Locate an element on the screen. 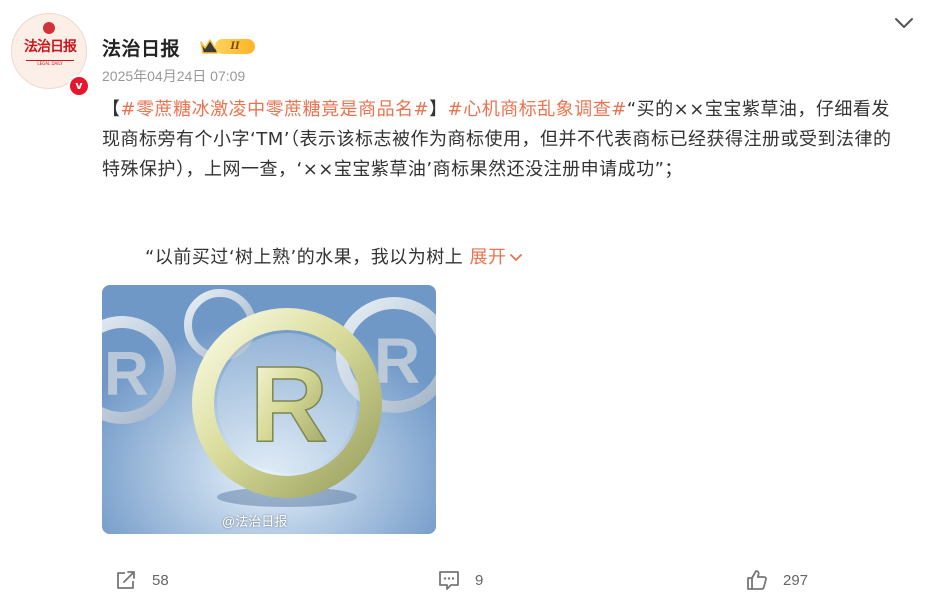 This screenshot has height=603, width=933. author-avatar: 法治日报 LEGAL DAILY v is located at coordinates (50, 55).